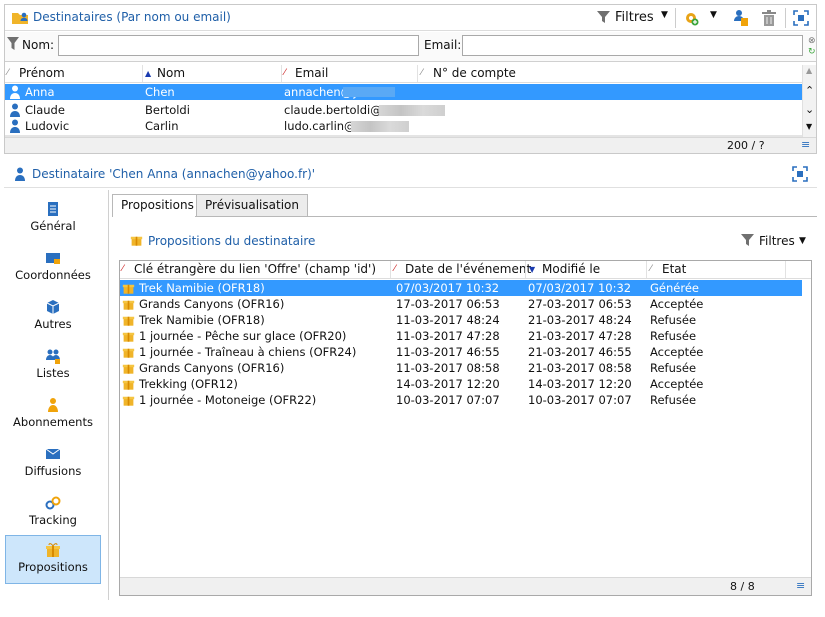 The height and width of the screenshot is (617, 825). Describe the element at coordinates (248, 352) in the screenshot. I see `cell-offer: 1 journée - Traîneau à chiens (OFR24)` at that location.